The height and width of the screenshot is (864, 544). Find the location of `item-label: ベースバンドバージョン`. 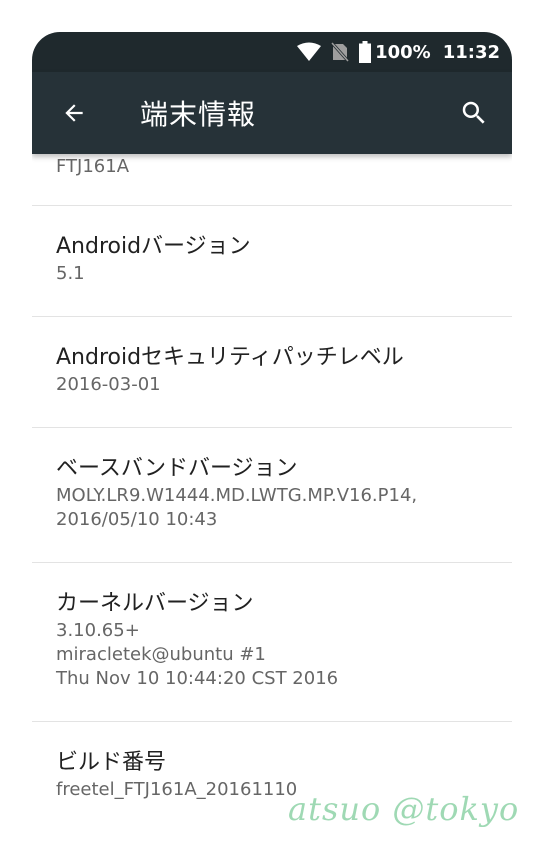

item-label: ベースバンドバージョン is located at coordinates (177, 468).